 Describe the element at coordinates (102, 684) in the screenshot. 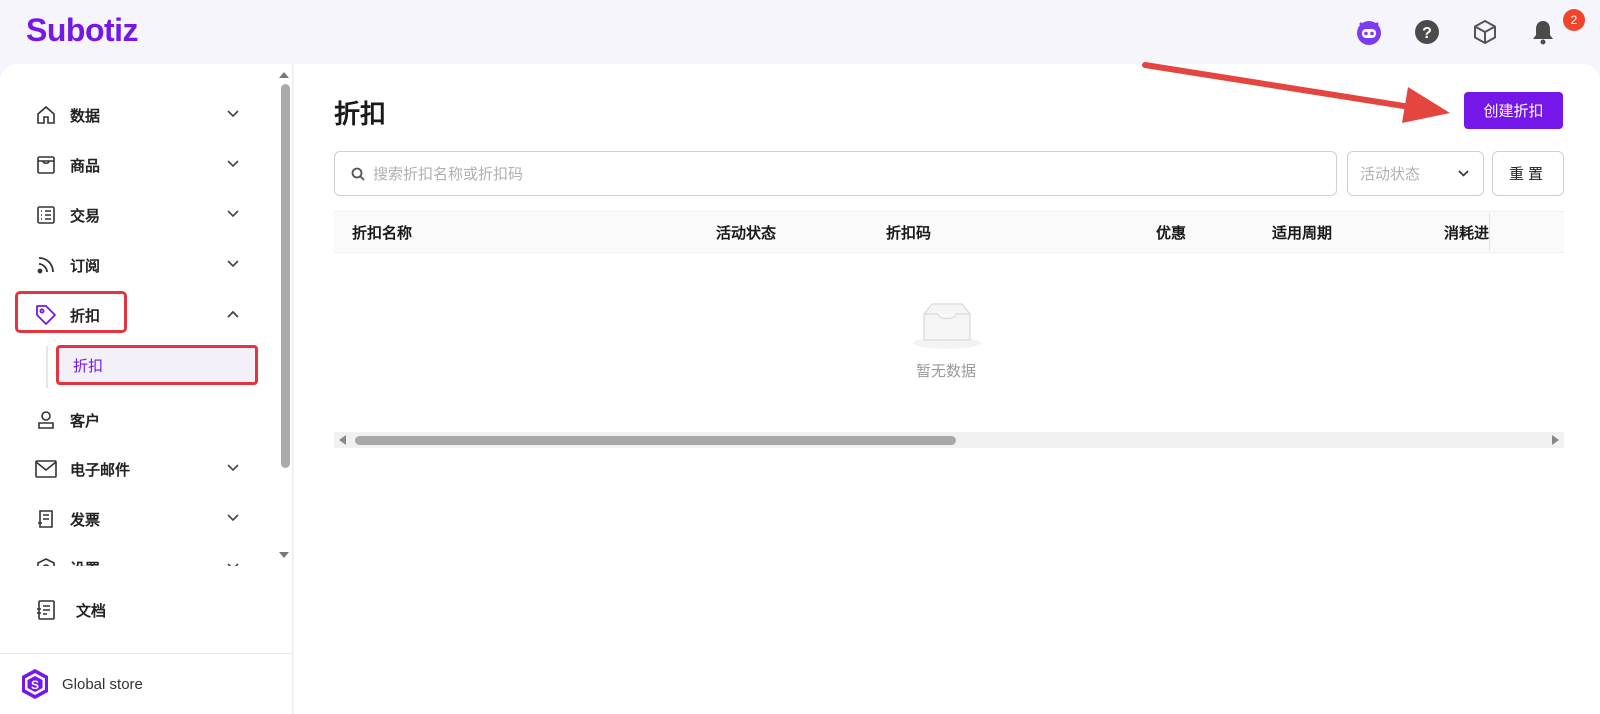

I see `store-name: Global store` at that location.